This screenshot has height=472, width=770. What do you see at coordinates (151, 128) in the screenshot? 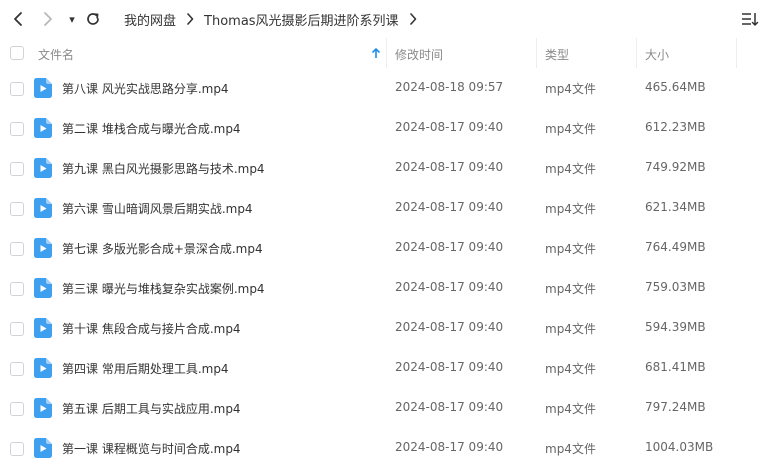
I see `file-name: 第二课 堆栈合成与曝光合成.mp4` at bounding box center [151, 128].